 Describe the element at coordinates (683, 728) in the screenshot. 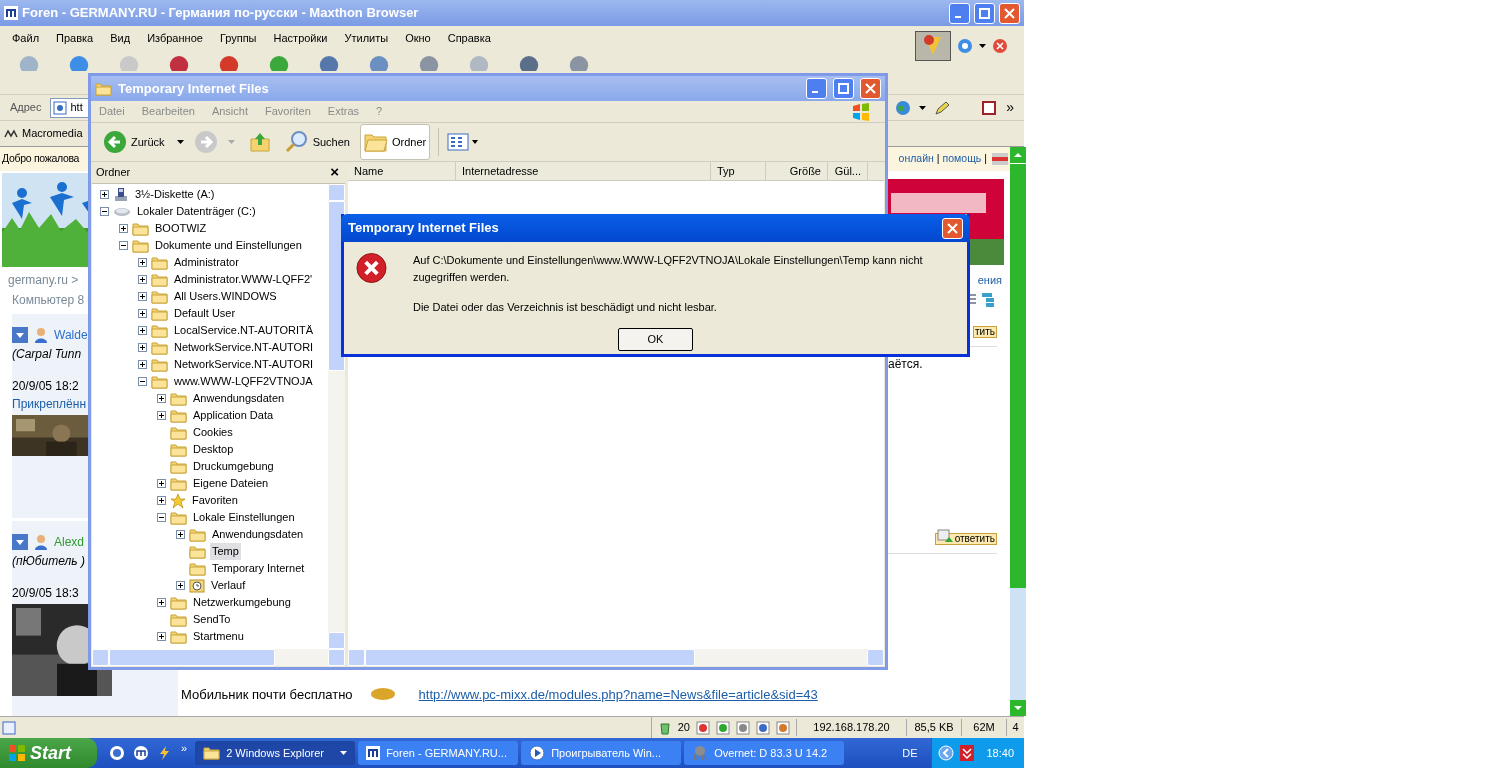

I see `status-text: 20` at that location.